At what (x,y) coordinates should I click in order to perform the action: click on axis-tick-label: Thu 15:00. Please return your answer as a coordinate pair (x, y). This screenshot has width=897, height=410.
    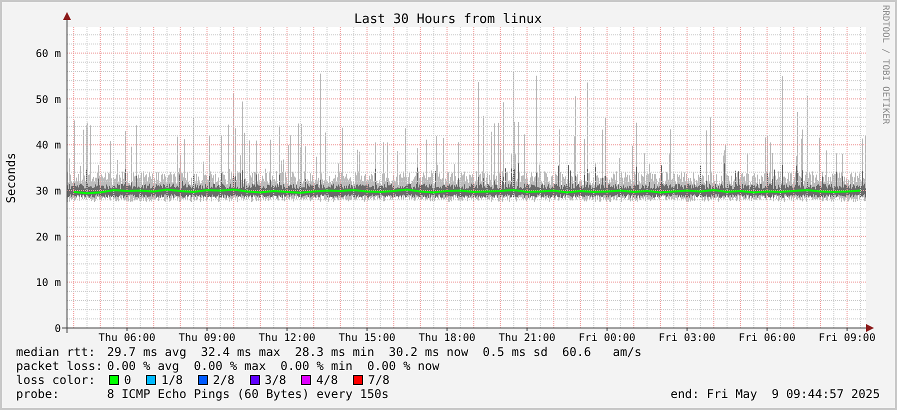
    Looking at the image, I should click on (367, 338).